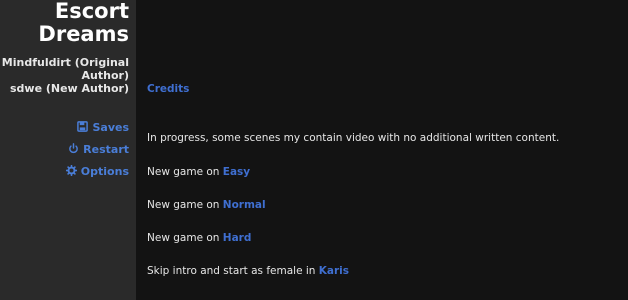  I want to click on new-game-easy-line: New game on Easy, so click(198, 172).